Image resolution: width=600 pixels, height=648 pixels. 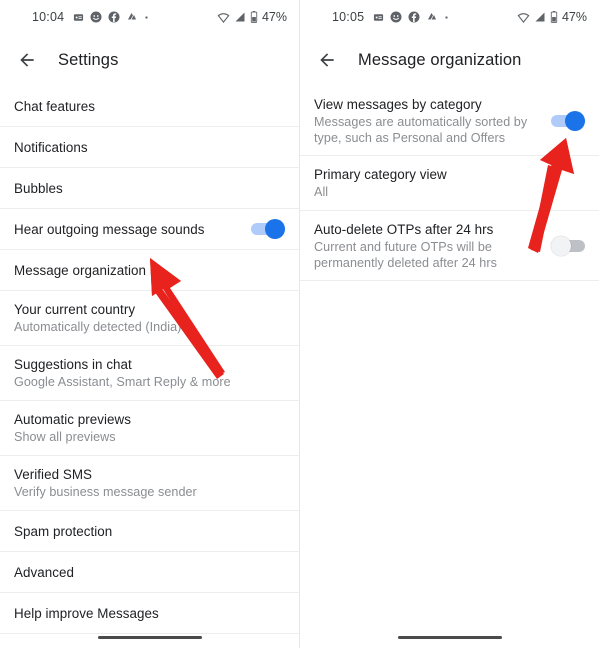 I want to click on settings-row-automatic-previews: Automatic previews Show all previews, so click(x=149, y=428).